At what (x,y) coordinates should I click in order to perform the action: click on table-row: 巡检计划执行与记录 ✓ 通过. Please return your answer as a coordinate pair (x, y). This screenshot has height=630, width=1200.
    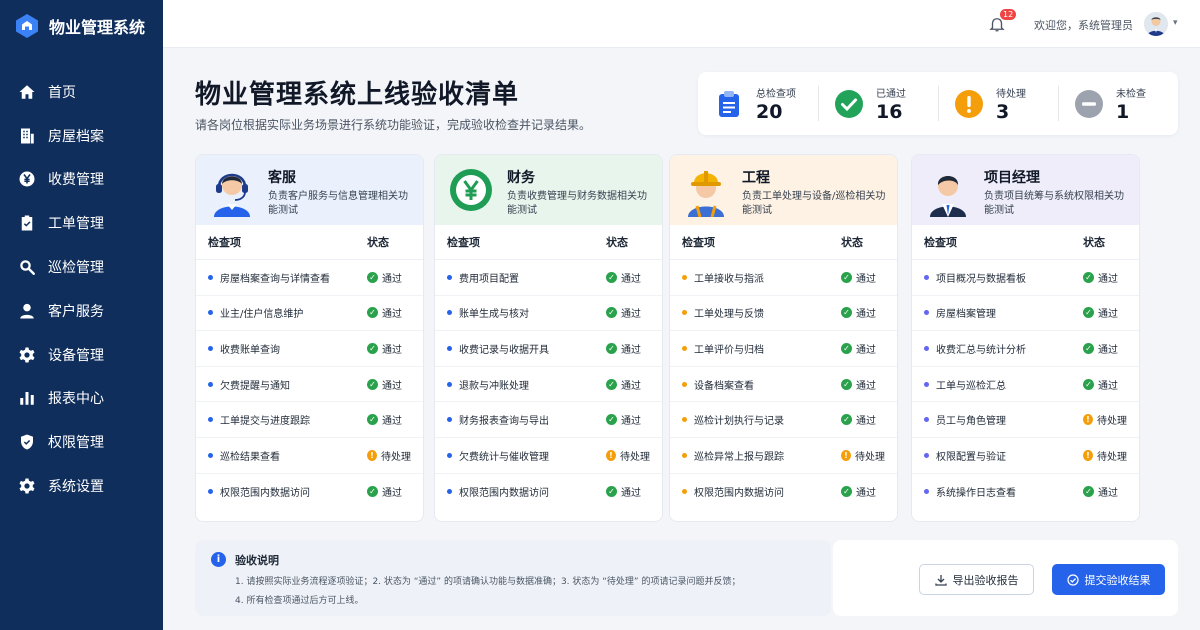
    Looking at the image, I should click on (783, 420).